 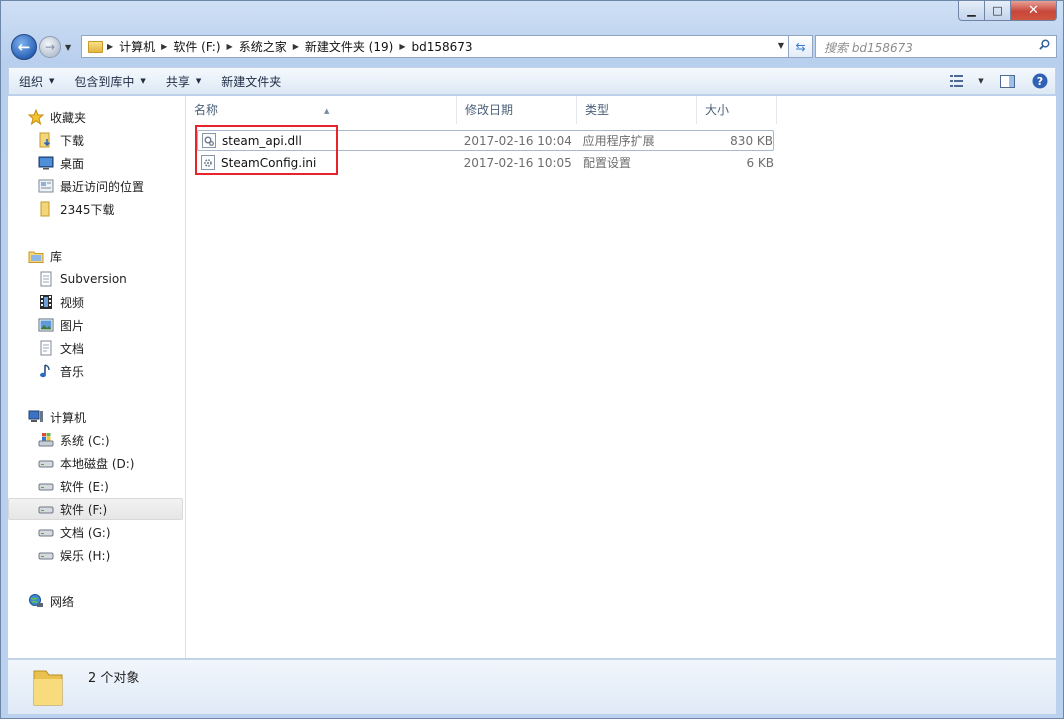 What do you see at coordinates (56, 256) in the screenshot?
I see `nav-libraries-label: 库` at bounding box center [56, 256].